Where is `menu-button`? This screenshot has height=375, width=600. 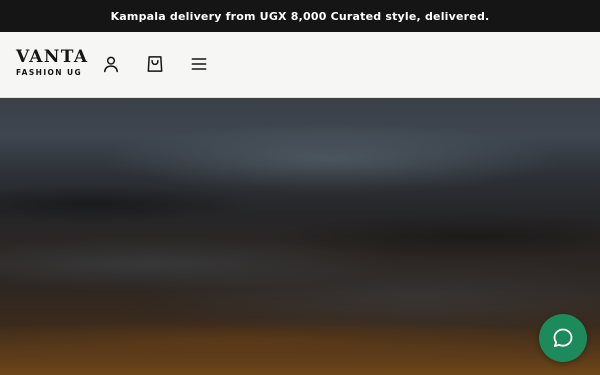
menu-button is located at coordinates (199, 64).